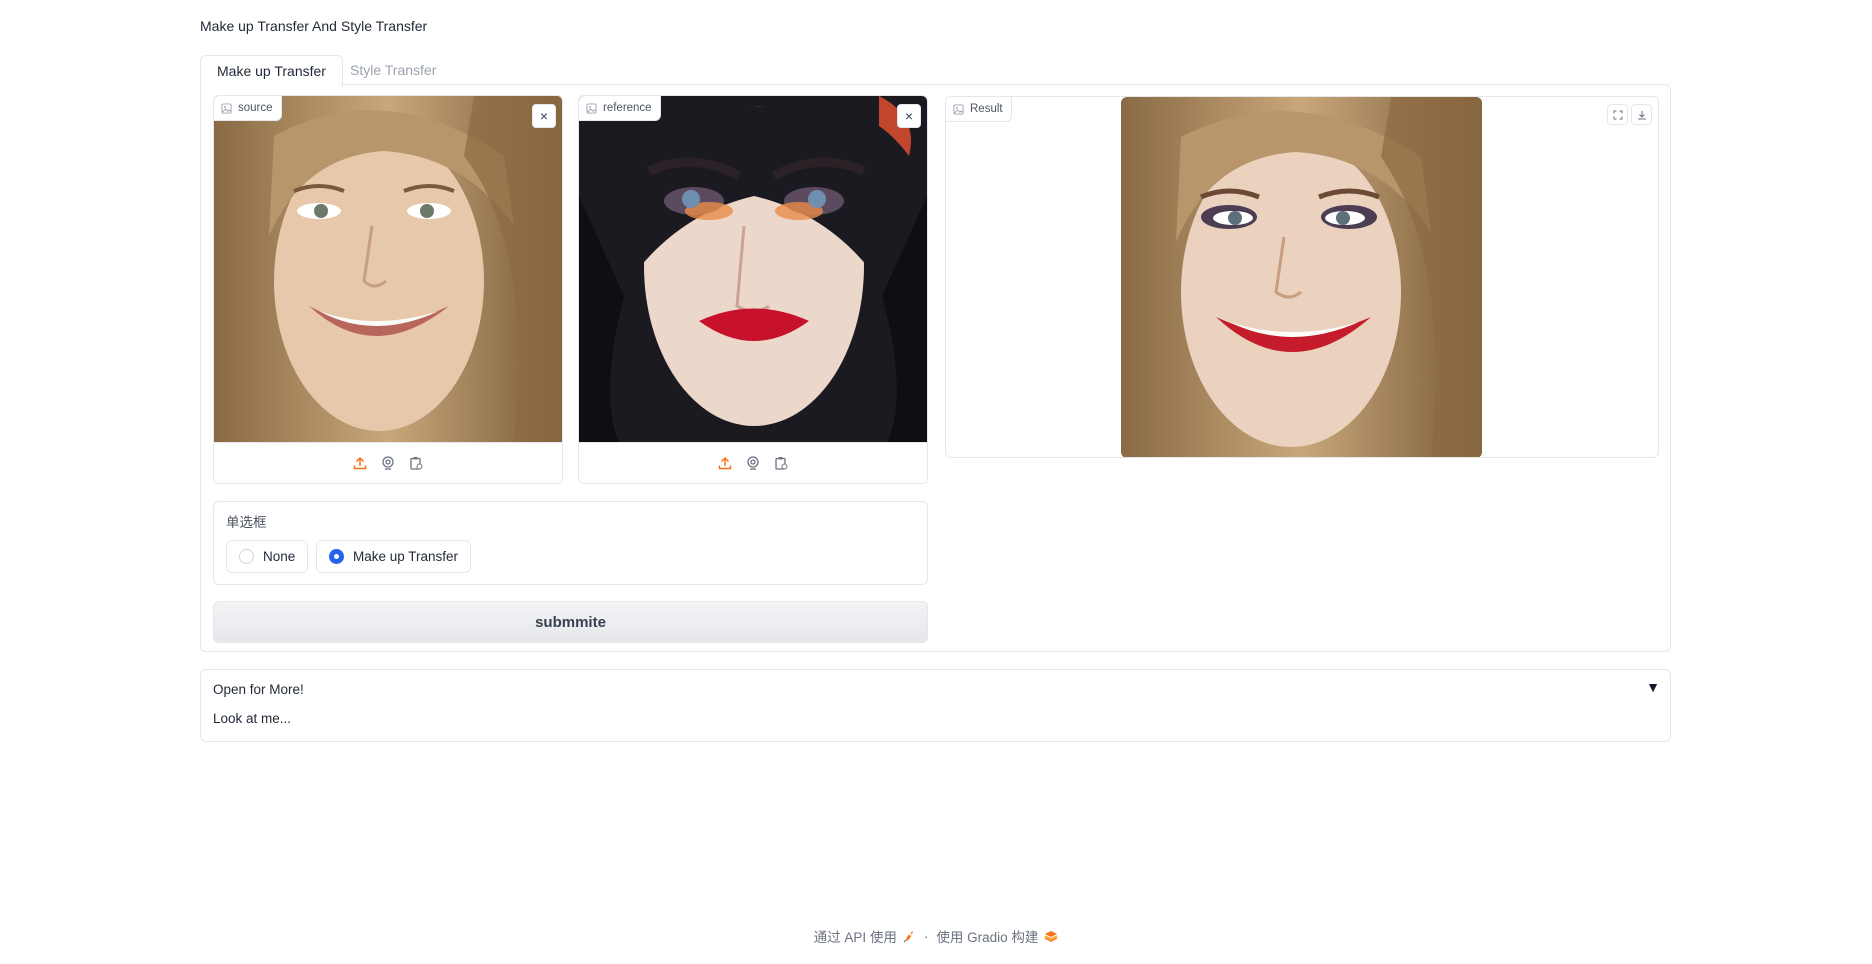 Image resolution: width=1872 pixels, height=964 pixels. I want to click on source-image-input: source ×, so click(388, 289).